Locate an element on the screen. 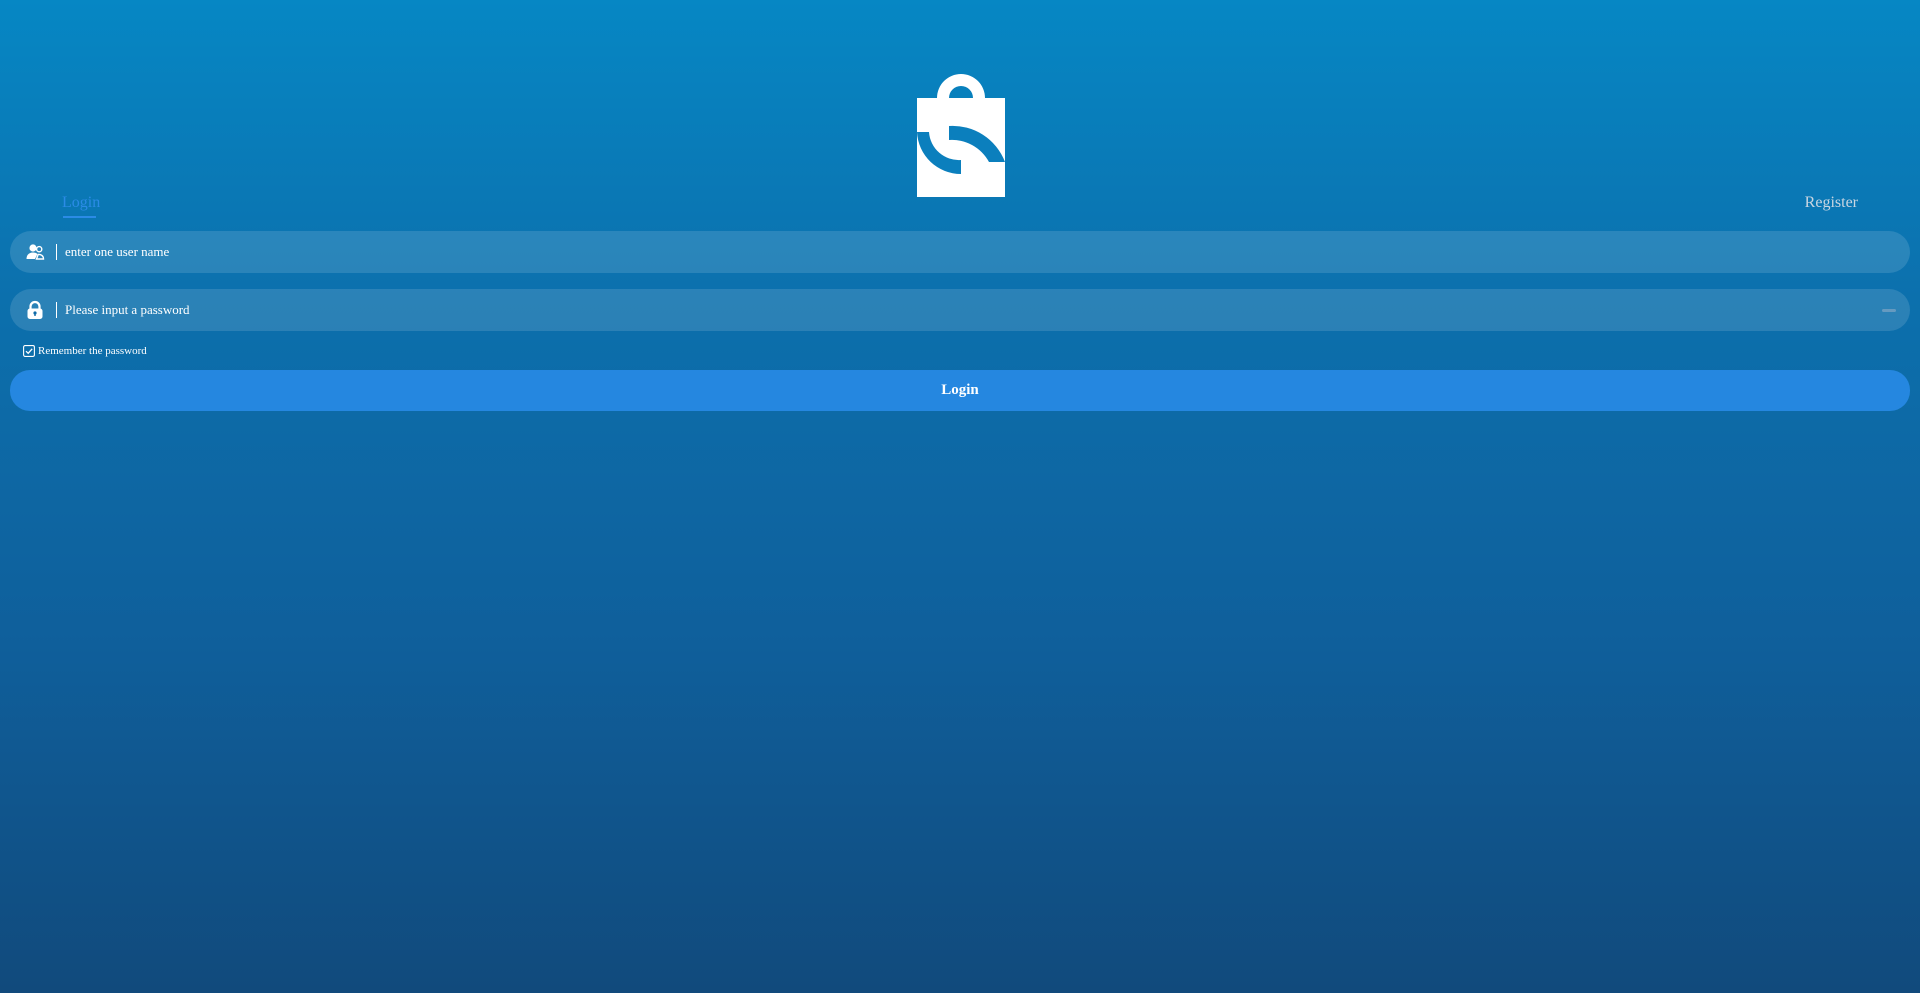 Image resolution: width=1920 pixels, height=993 pixels. checkbox-checked-icon is located at coordinates (29, 351).